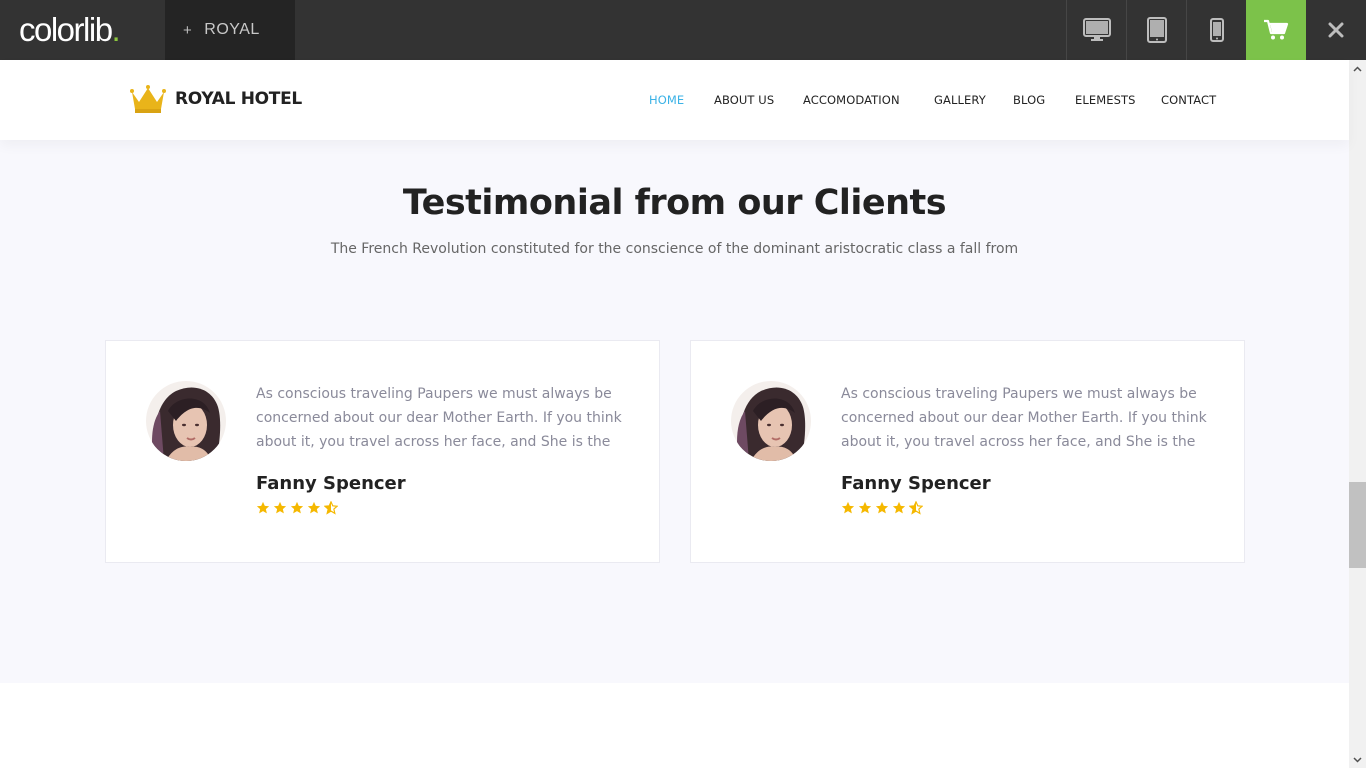  What do you see at coordinates (1188, 100) in the screenshot?
I see `nav-contact: CONTACT` at bounding box center [1188, 100].